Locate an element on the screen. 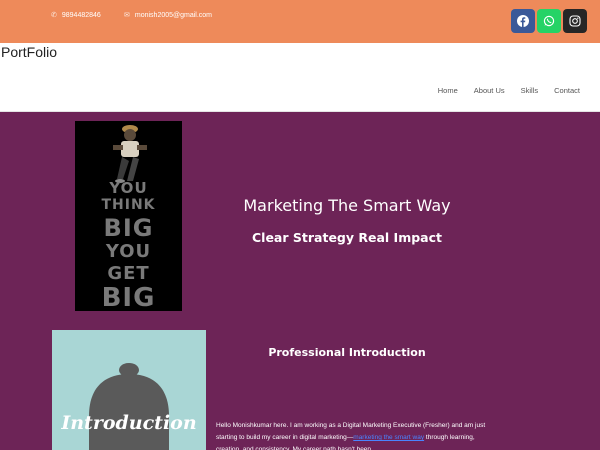 This screenshot has width=600, height=450. nav-contact: Contact is located at coordinates (567, 90).